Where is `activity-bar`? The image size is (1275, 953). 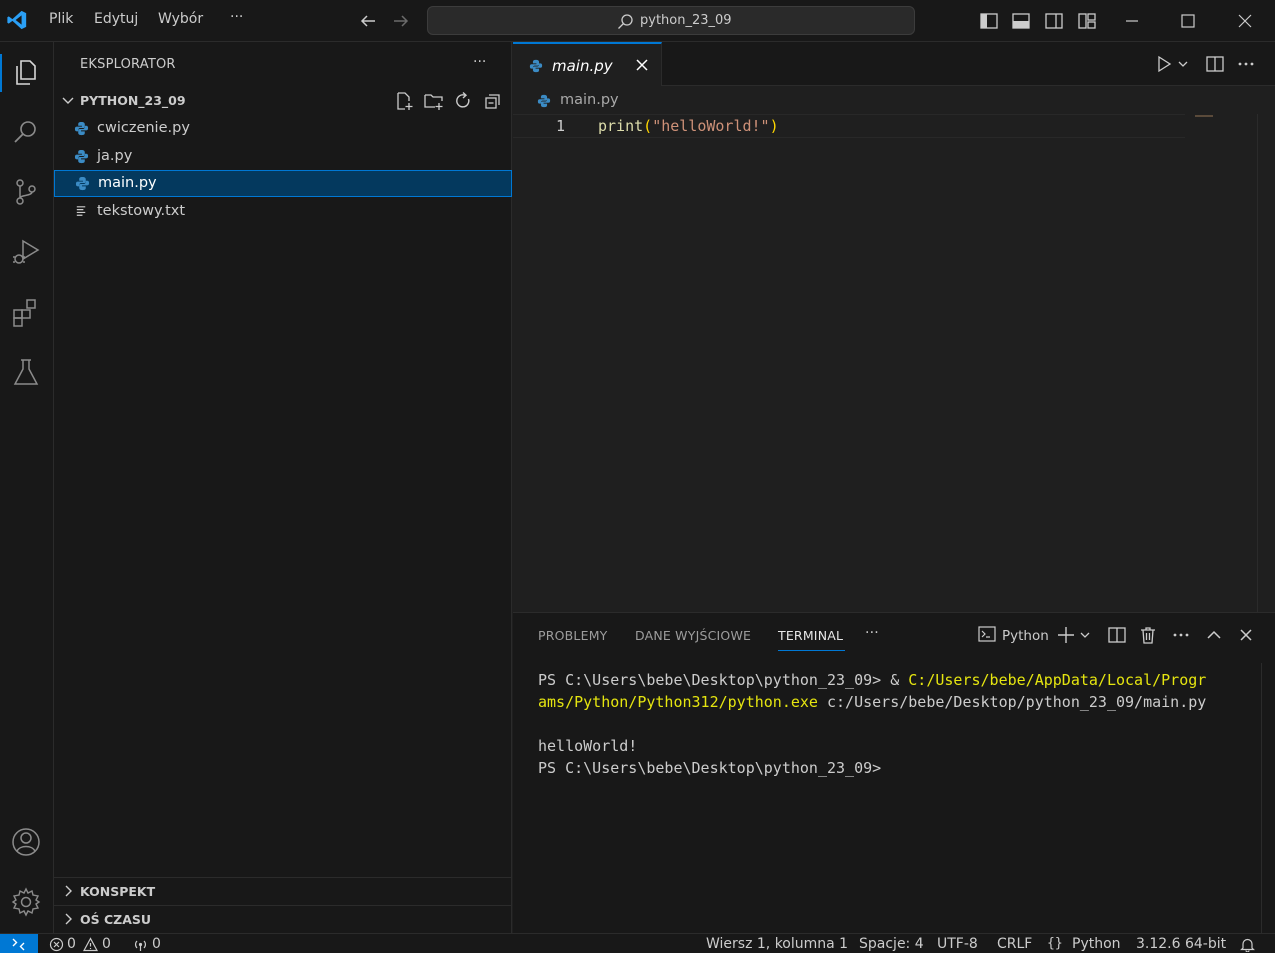 activity-bar is located at coordinates (27, 487).